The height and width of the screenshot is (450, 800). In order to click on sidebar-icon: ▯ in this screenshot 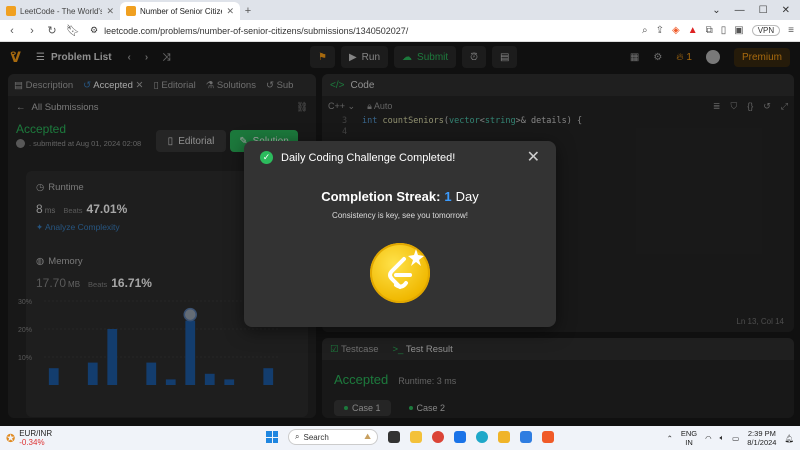, I will do `click(724, 30)`.